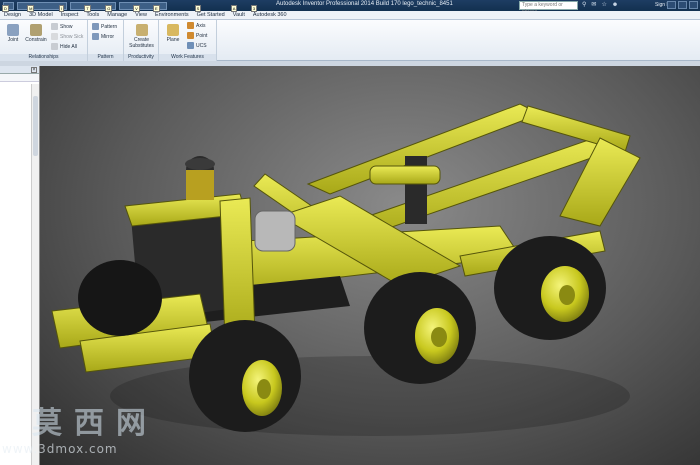  What do you see at coordinates (550, 288) in the screenshot?
I see `wheel-rear-right` at bounding box center [550, 288].